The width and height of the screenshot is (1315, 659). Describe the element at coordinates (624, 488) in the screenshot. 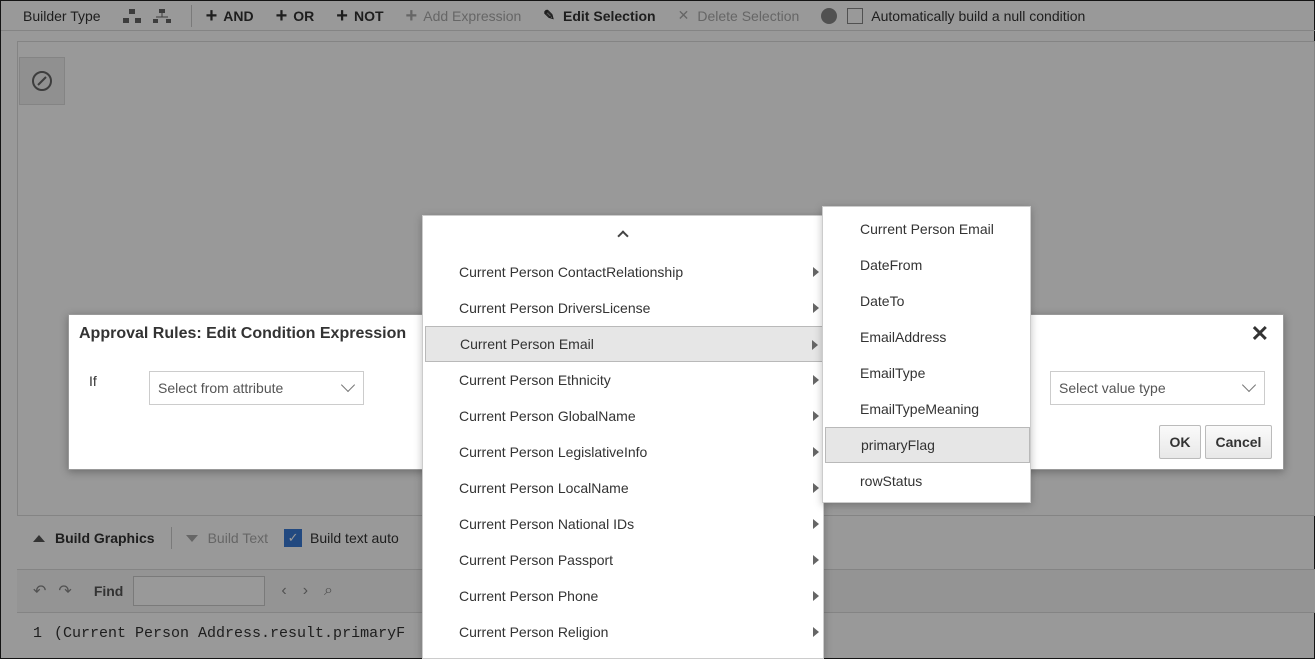

I see `attribute-menu-item: Current Person LocalName` at that location.